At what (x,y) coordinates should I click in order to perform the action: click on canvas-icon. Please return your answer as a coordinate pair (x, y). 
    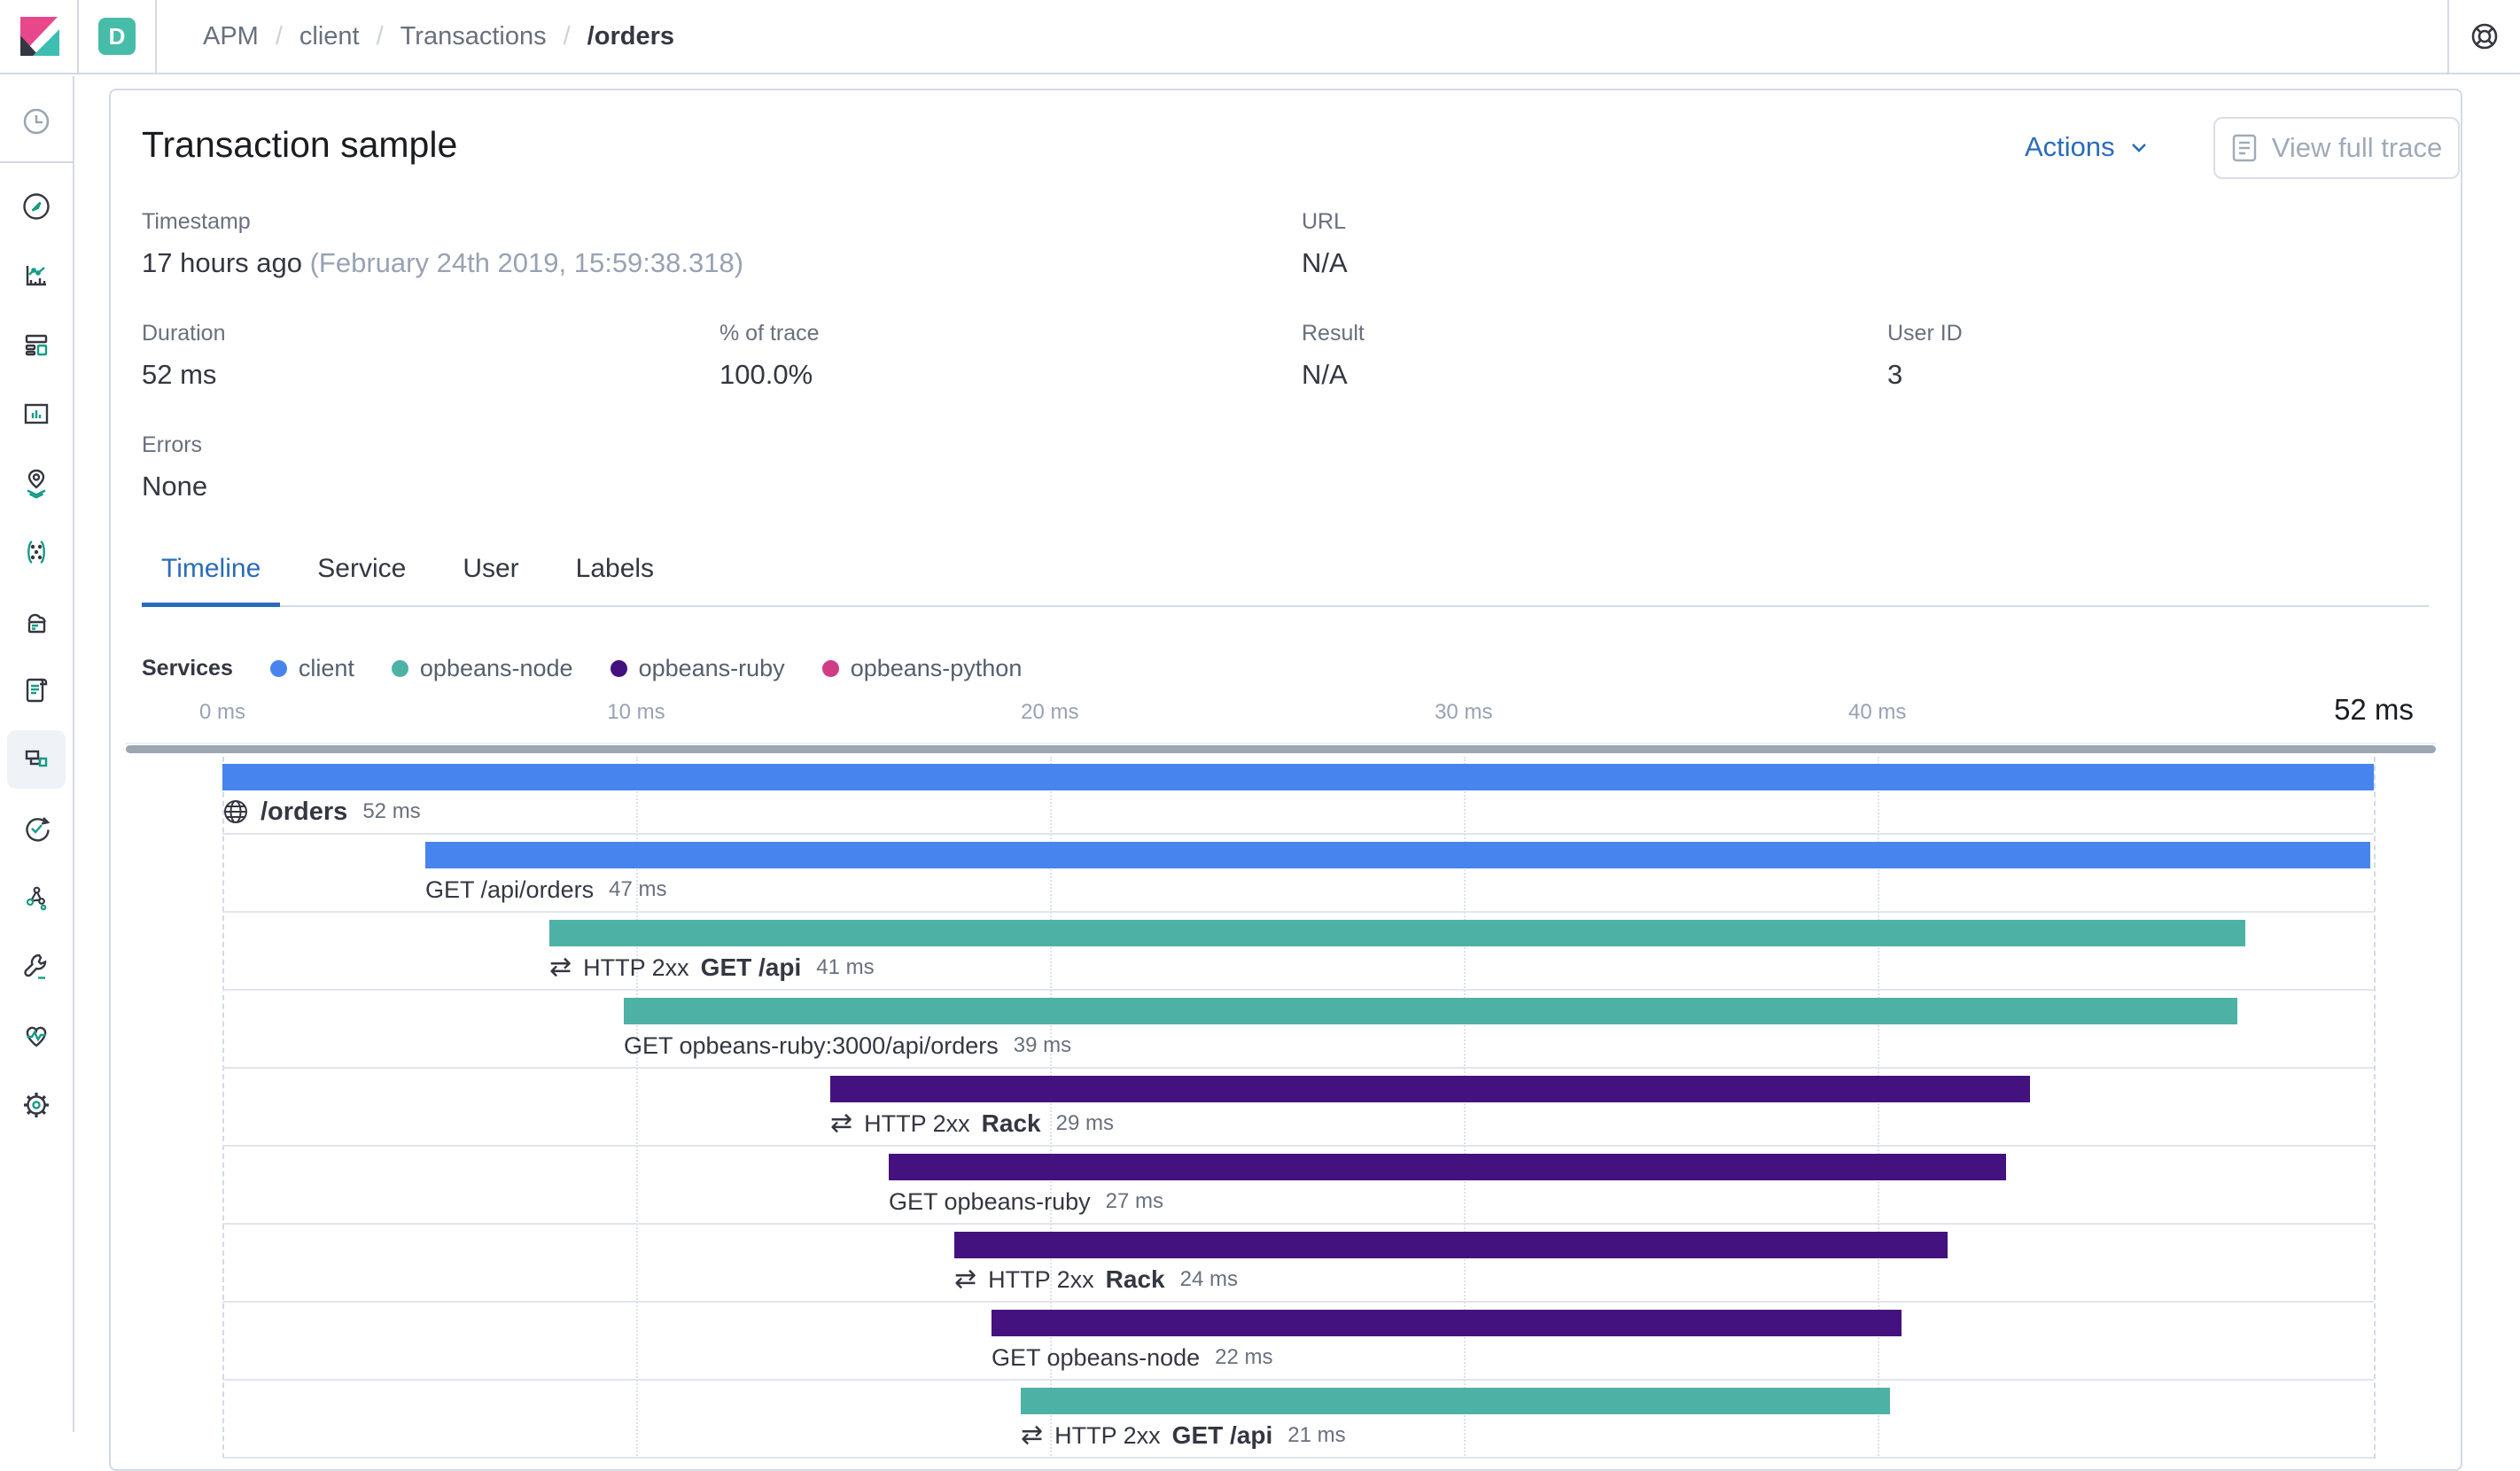
    Looking at the image, I should click on (36, 414).